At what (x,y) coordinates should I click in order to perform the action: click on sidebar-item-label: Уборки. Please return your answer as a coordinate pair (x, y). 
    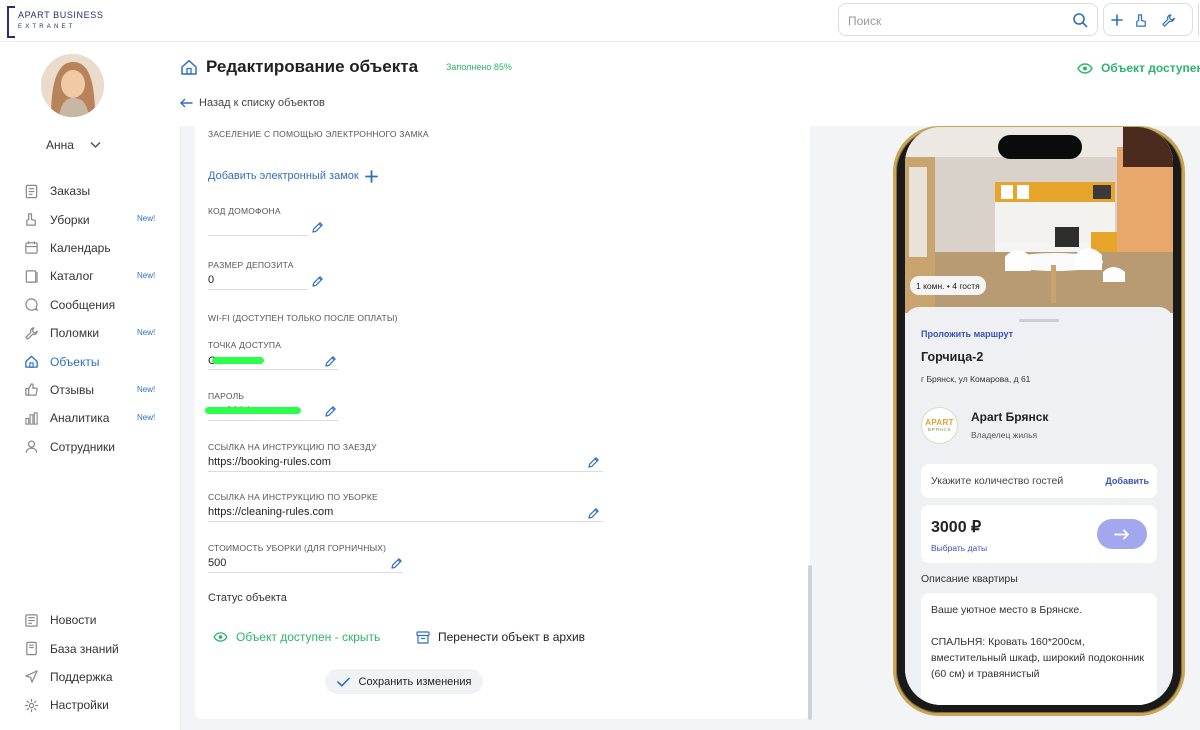
    Looking at the image, I should click on (70, 219).